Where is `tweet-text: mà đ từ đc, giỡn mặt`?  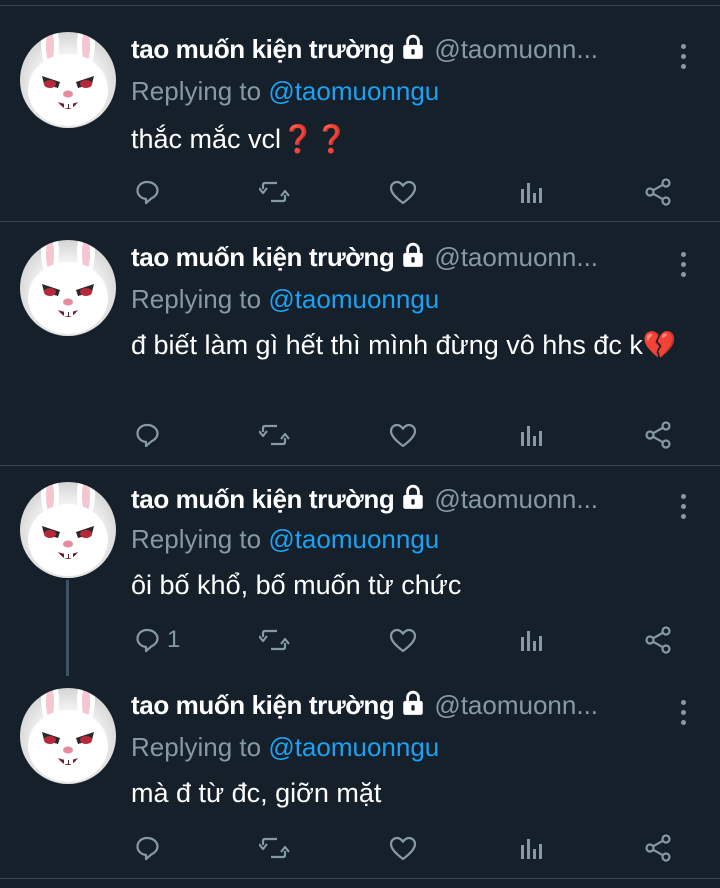
tweet-text: mà đ từ đc, giỡn mặt is located at coordinates (256, 793).